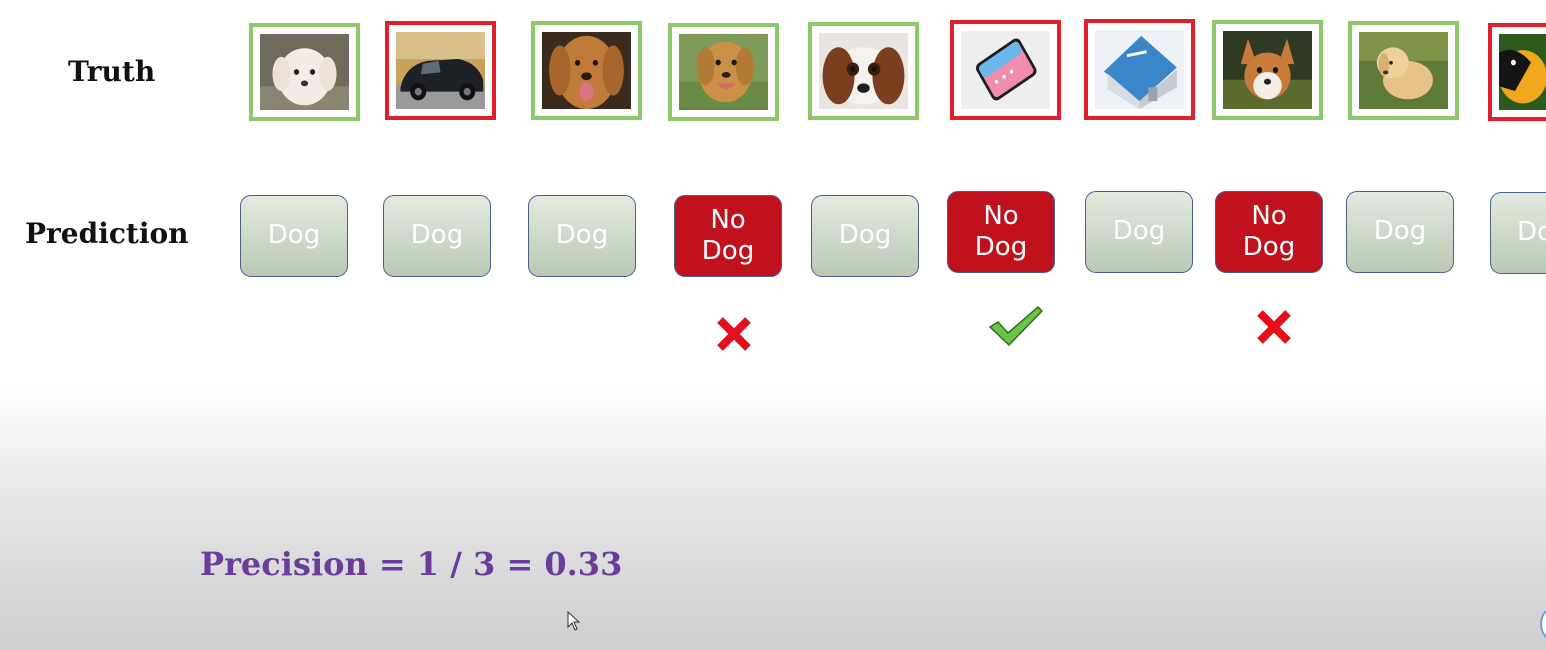 The width and height of the screenshot is (1546, 650). Describe the element at coordinates (1517, 72) in the screenshot. I see `truth-image-bird` at that location.